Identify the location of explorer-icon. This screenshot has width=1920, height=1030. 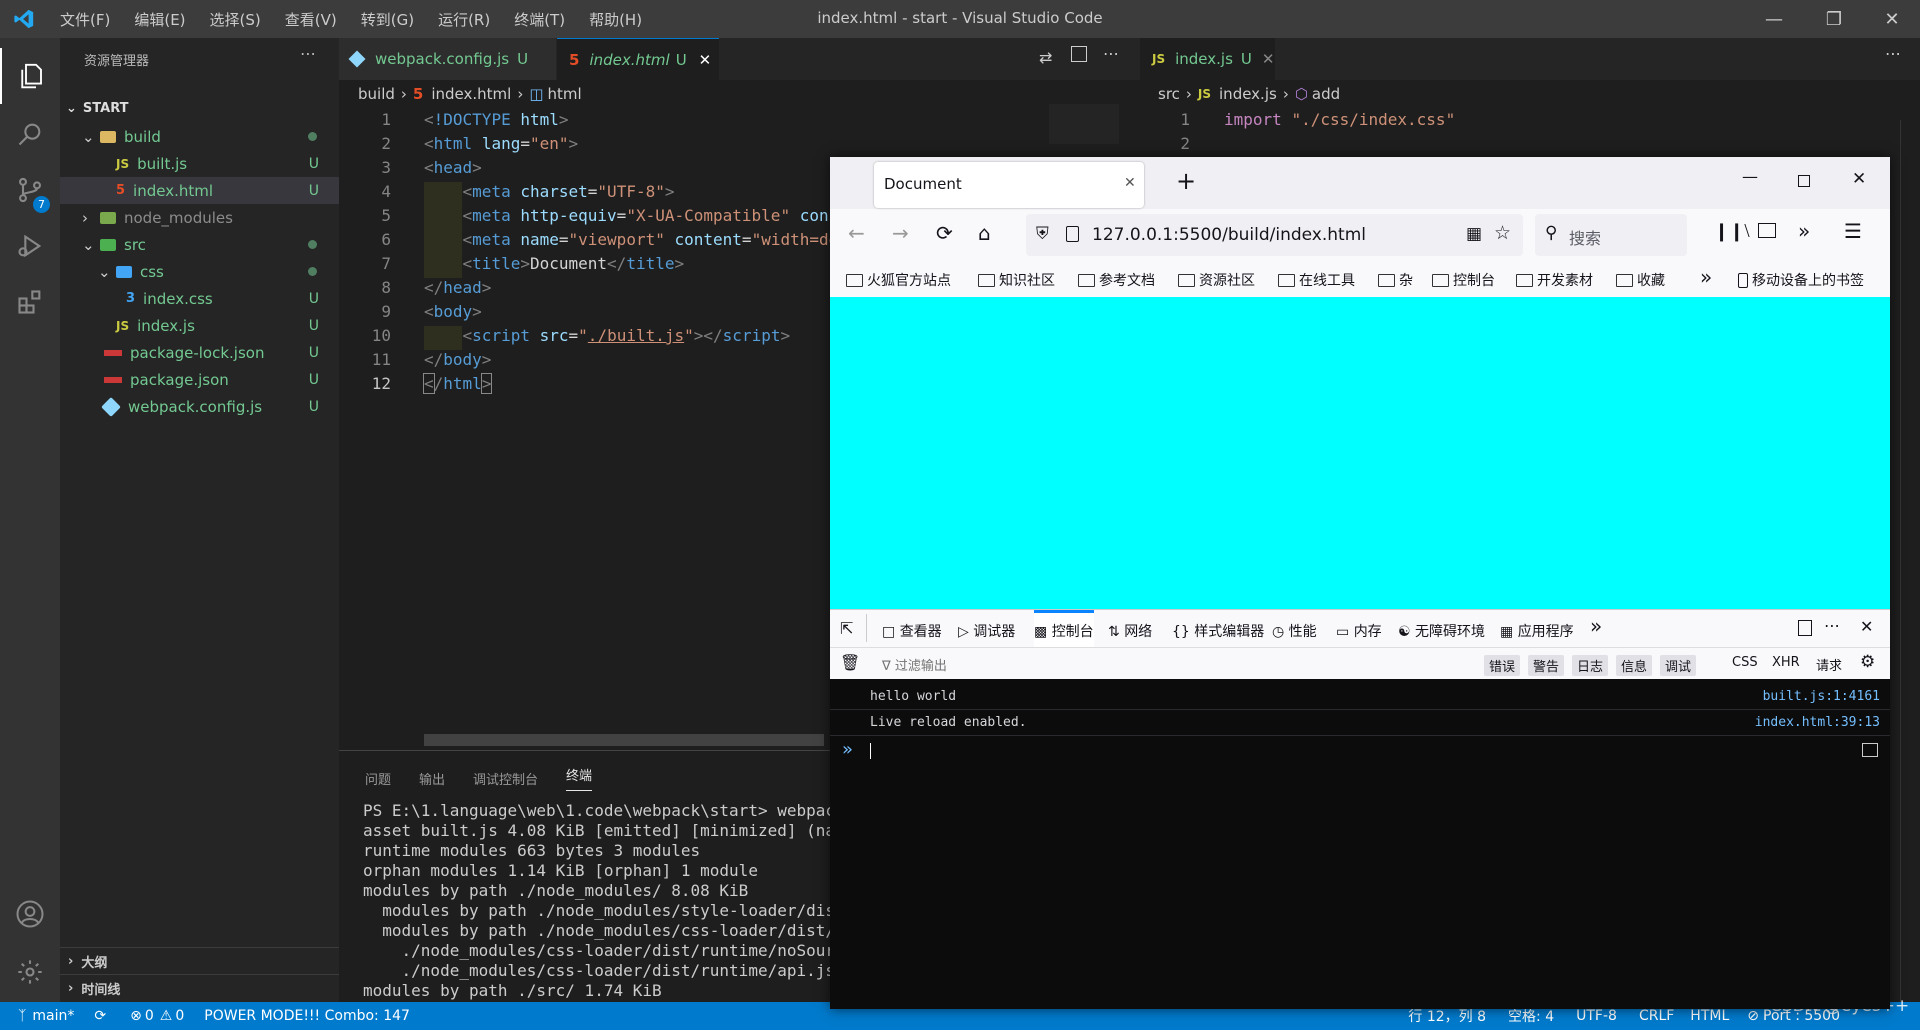
(30, 76).